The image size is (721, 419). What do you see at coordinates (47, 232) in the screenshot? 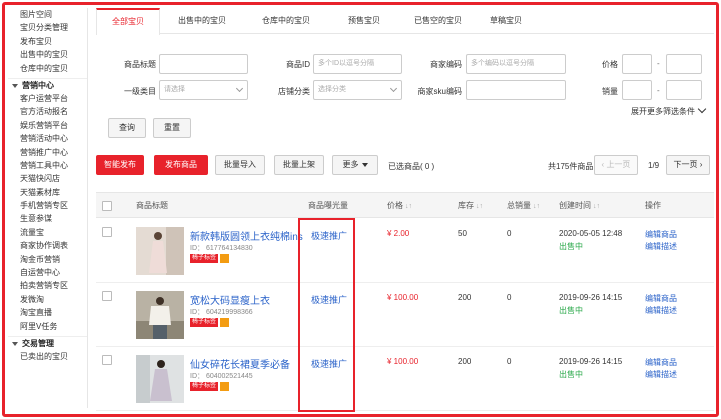
I see `sidebar-item: 流量宝` at bounding box center [47, 232].